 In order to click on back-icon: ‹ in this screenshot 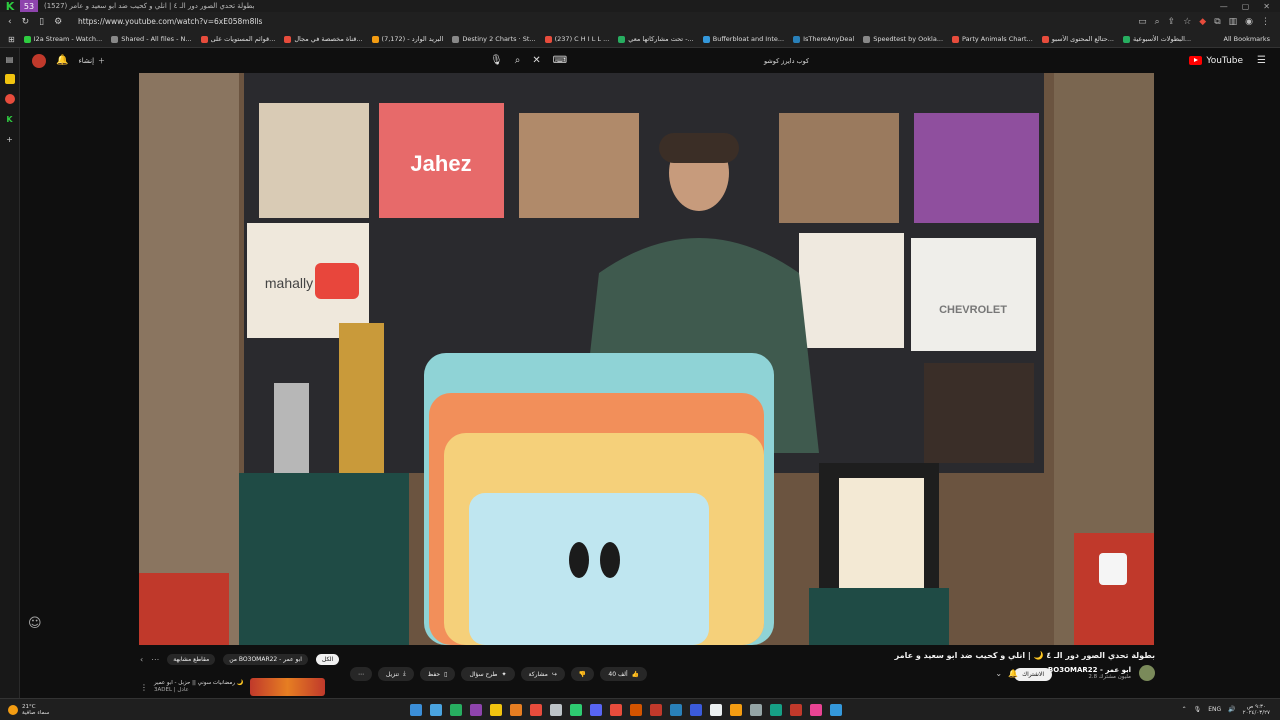, I will do `click(10, 22)`.